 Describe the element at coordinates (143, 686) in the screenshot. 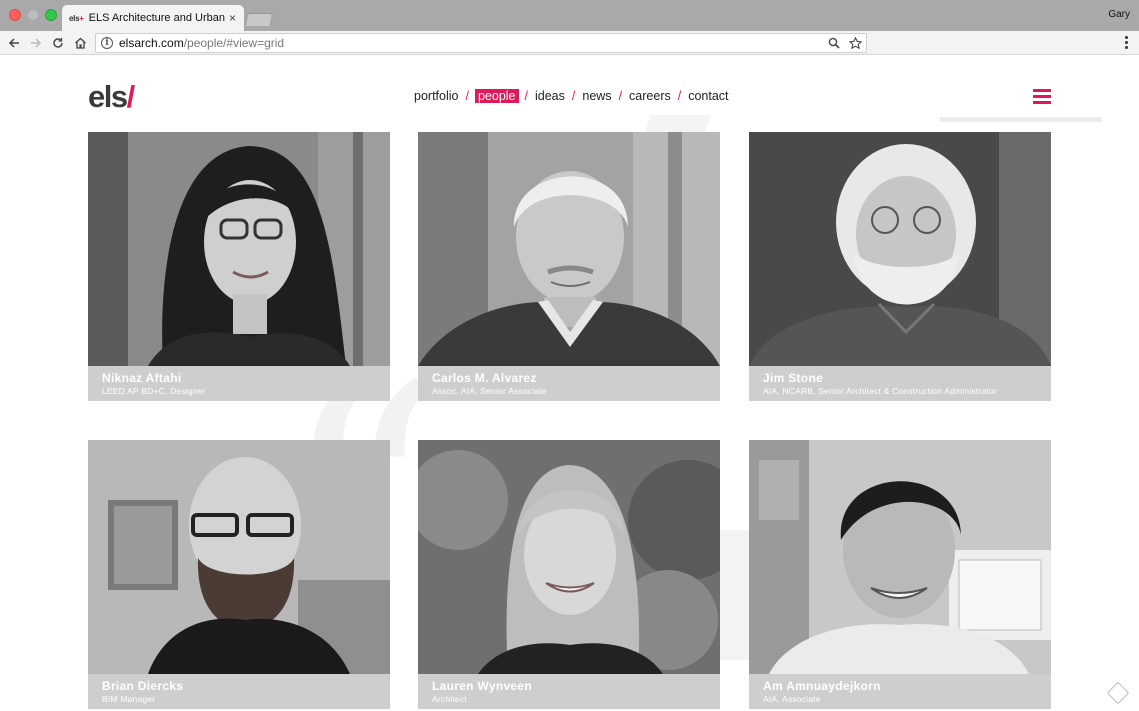

I see `person-name: Brian Diercks` at that location.